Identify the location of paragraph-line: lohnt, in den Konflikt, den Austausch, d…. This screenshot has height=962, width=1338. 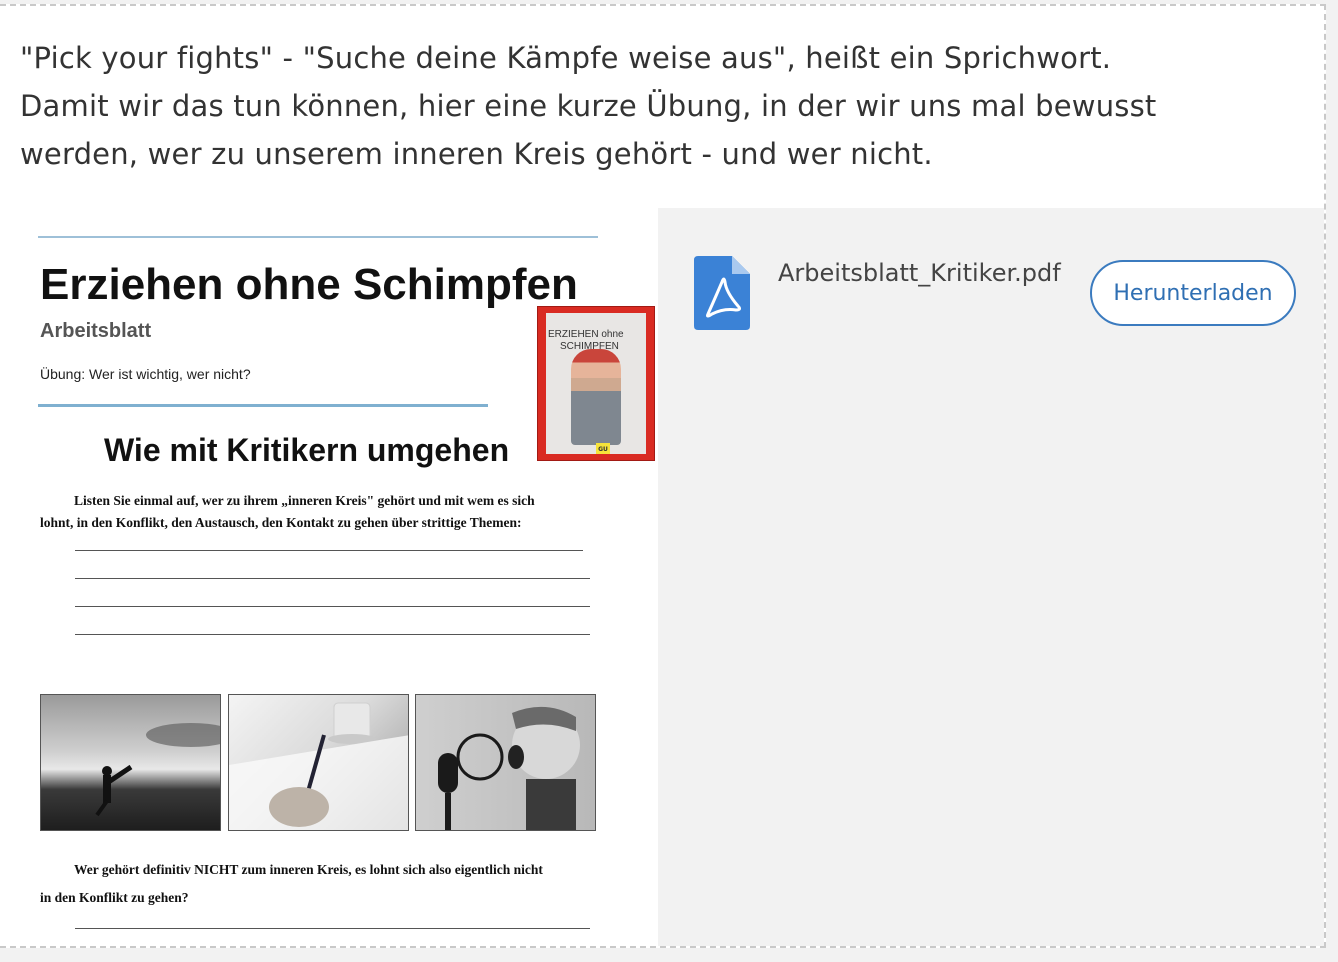
(281, 522).